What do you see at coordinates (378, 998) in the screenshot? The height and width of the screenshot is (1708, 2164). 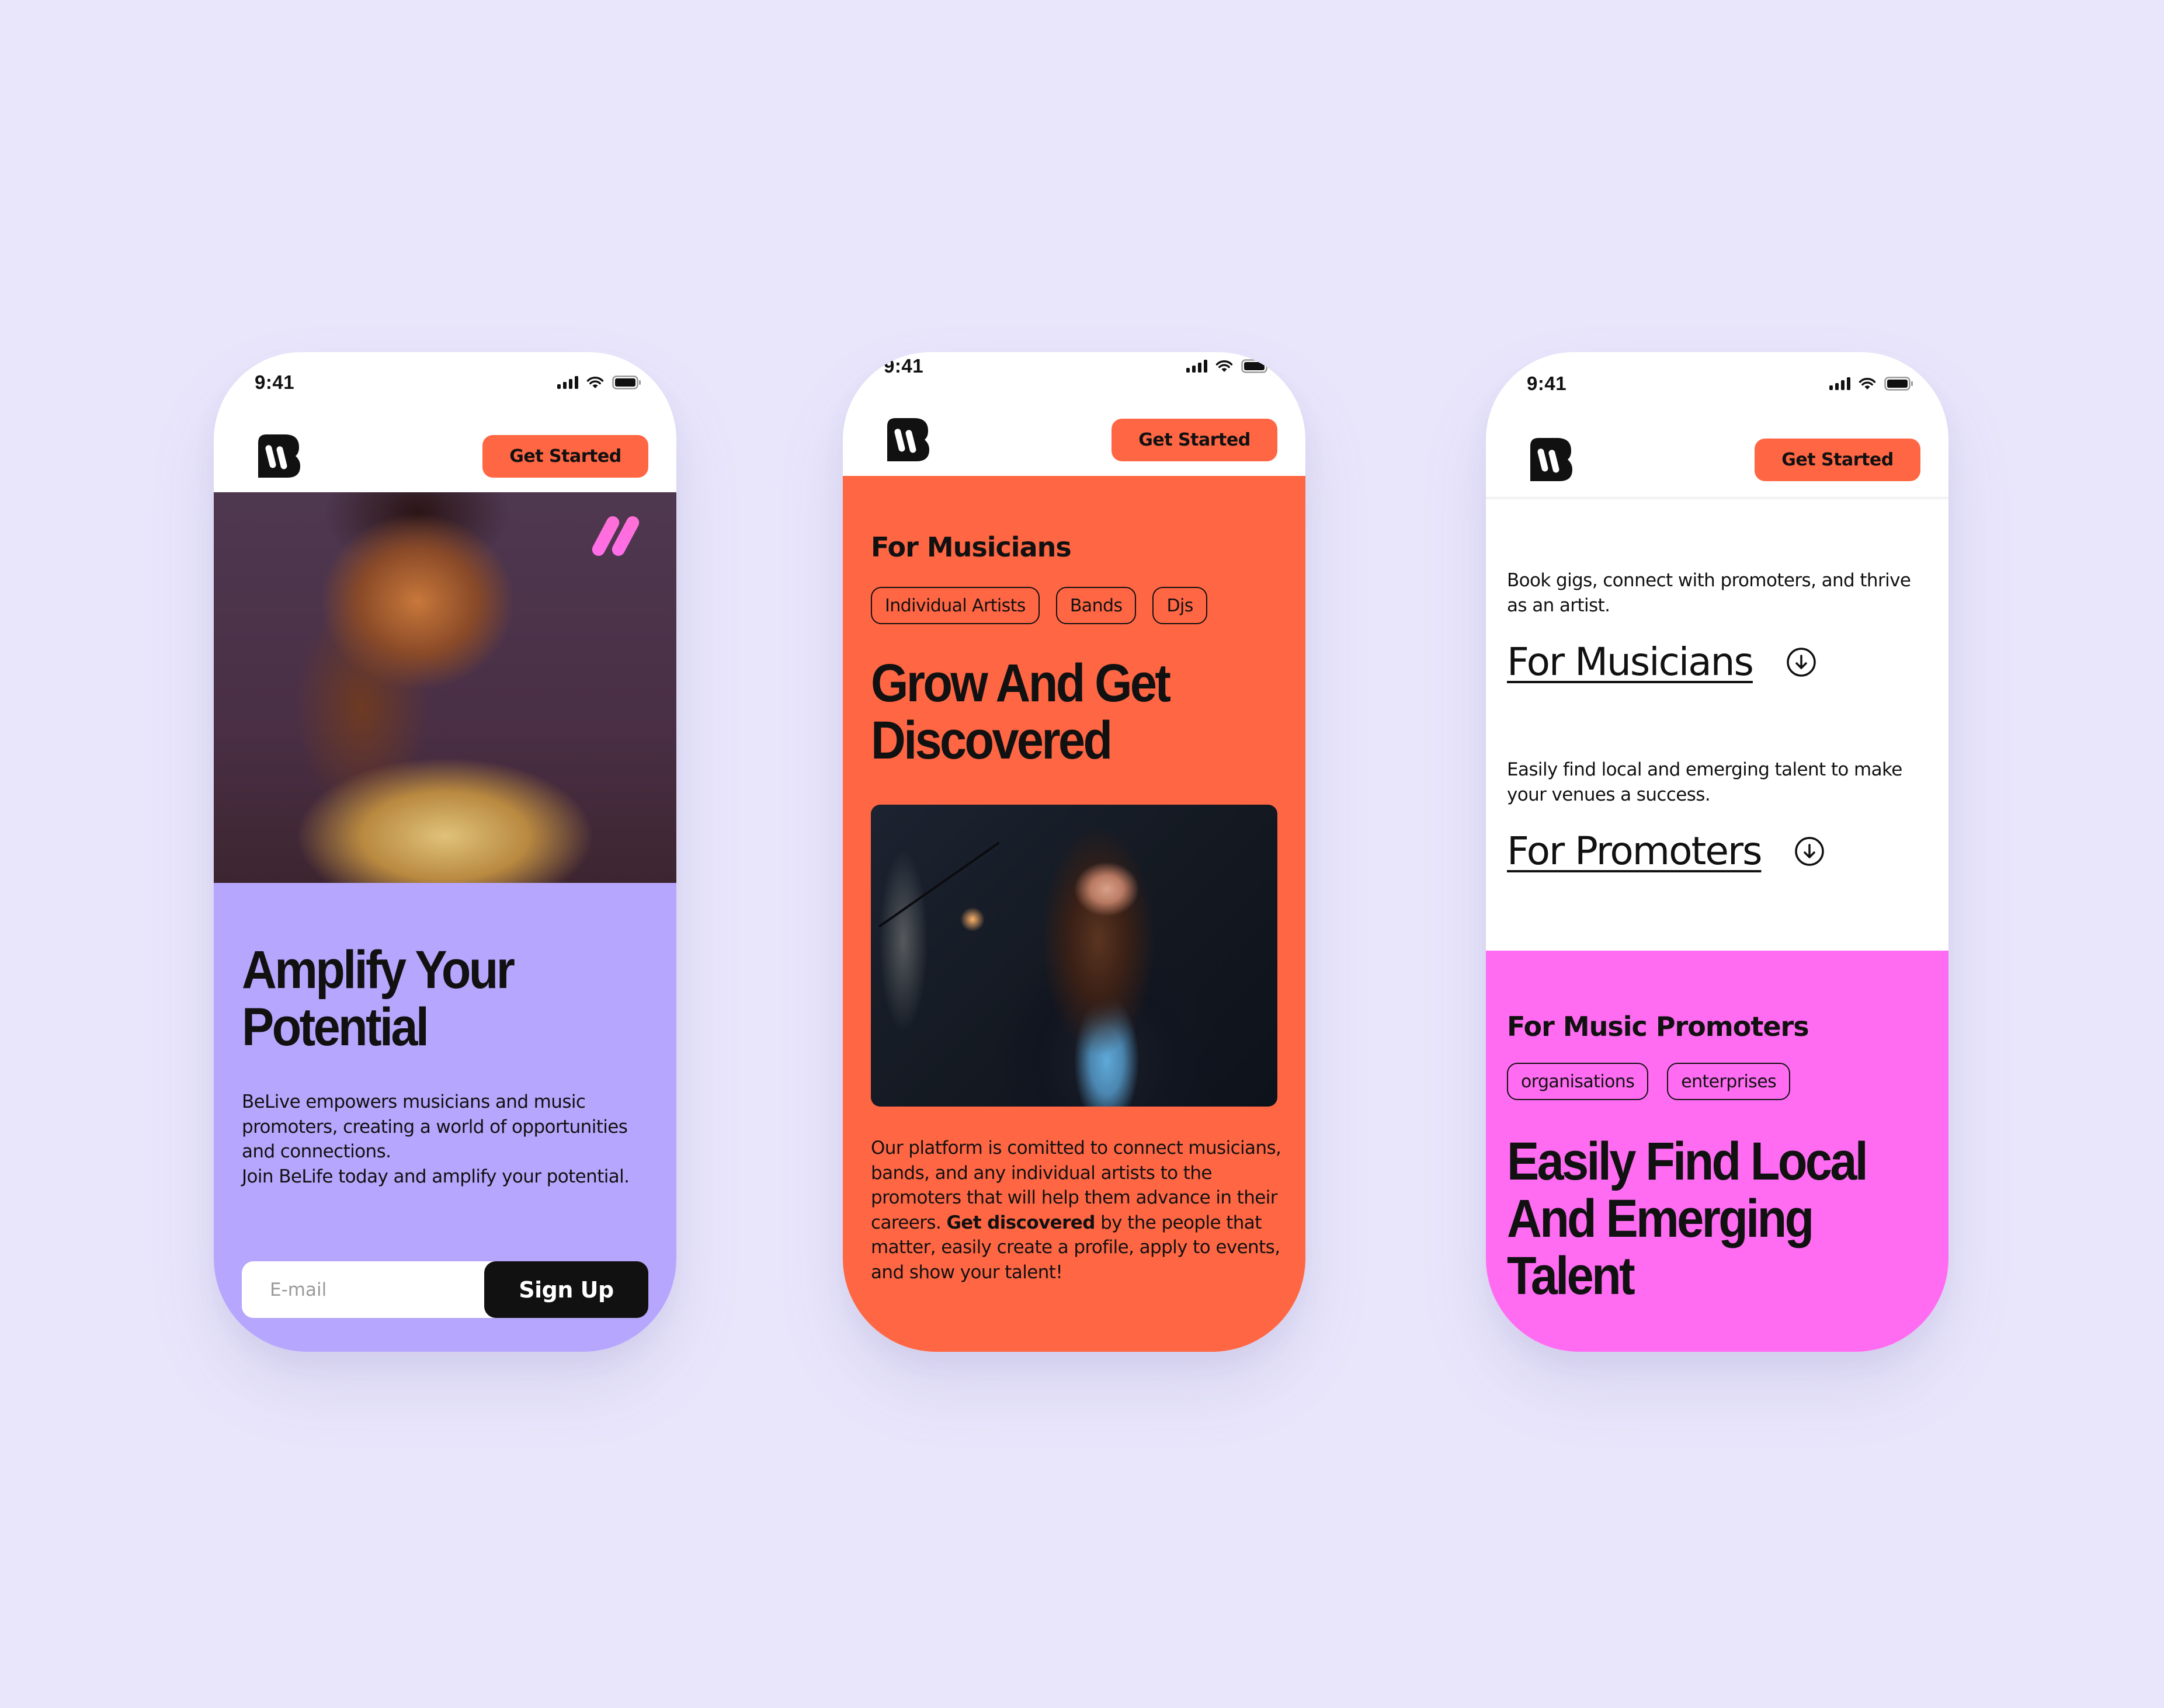 I see `hero-heading: Amplify Your Potential` at bounding box center [378, 998].